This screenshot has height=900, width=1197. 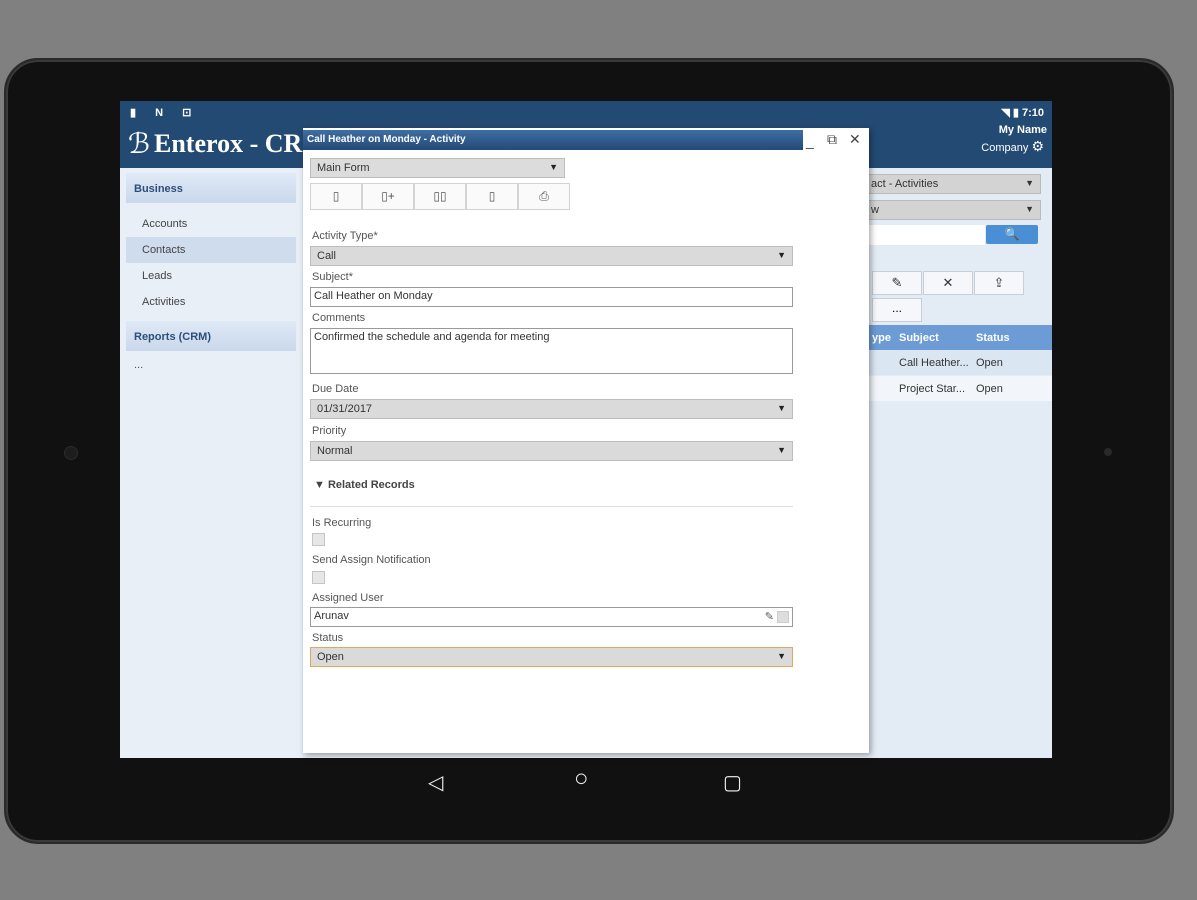 I want to click on priority-select: Normal ▼, so click(x=551, y=451).